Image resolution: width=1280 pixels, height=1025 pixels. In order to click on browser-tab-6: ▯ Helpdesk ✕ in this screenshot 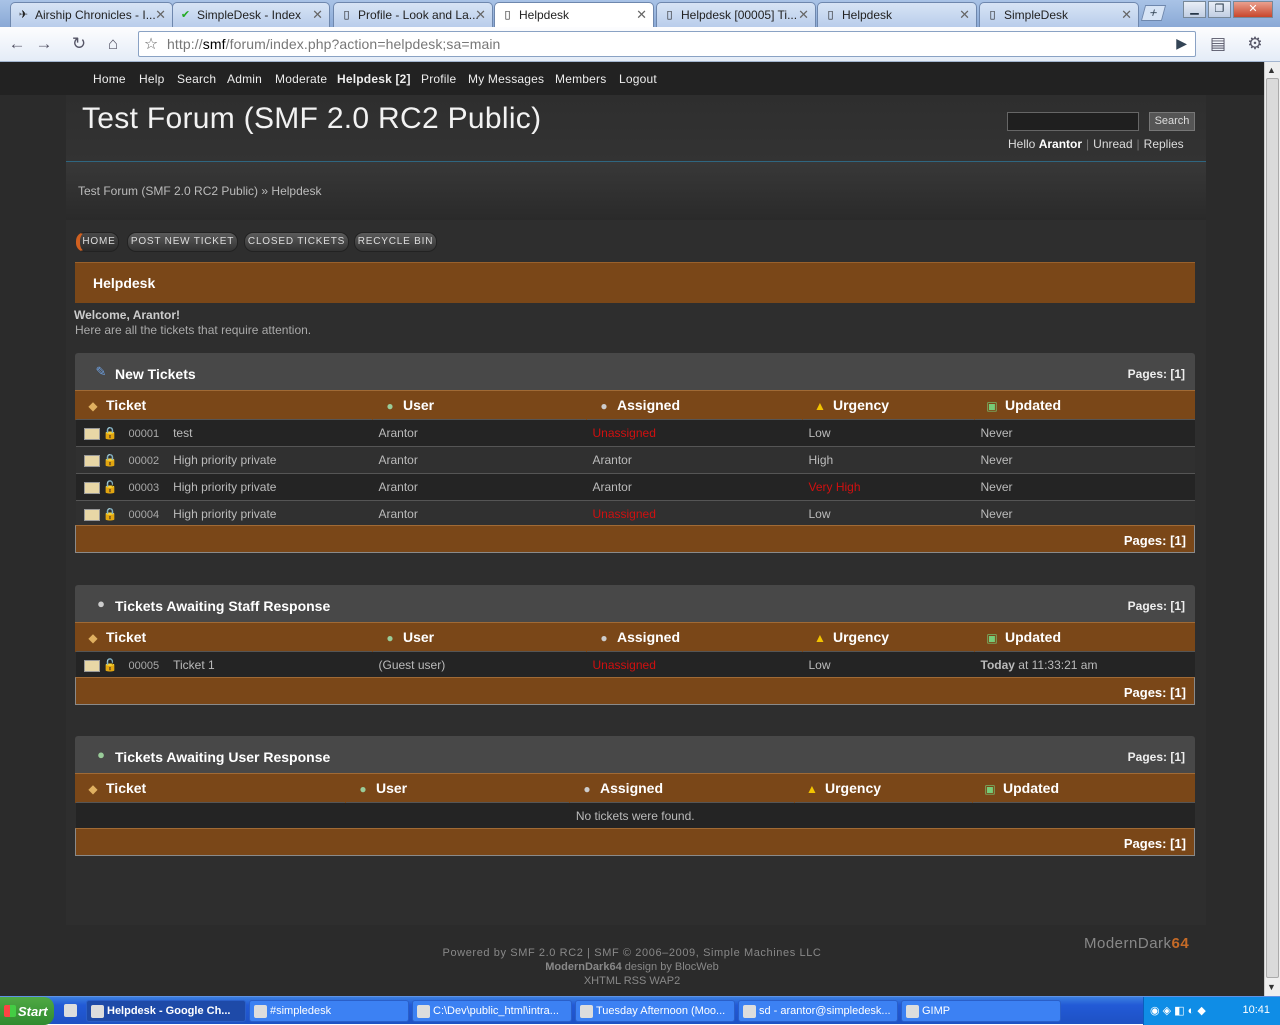, I will do `click(897, 14)`.